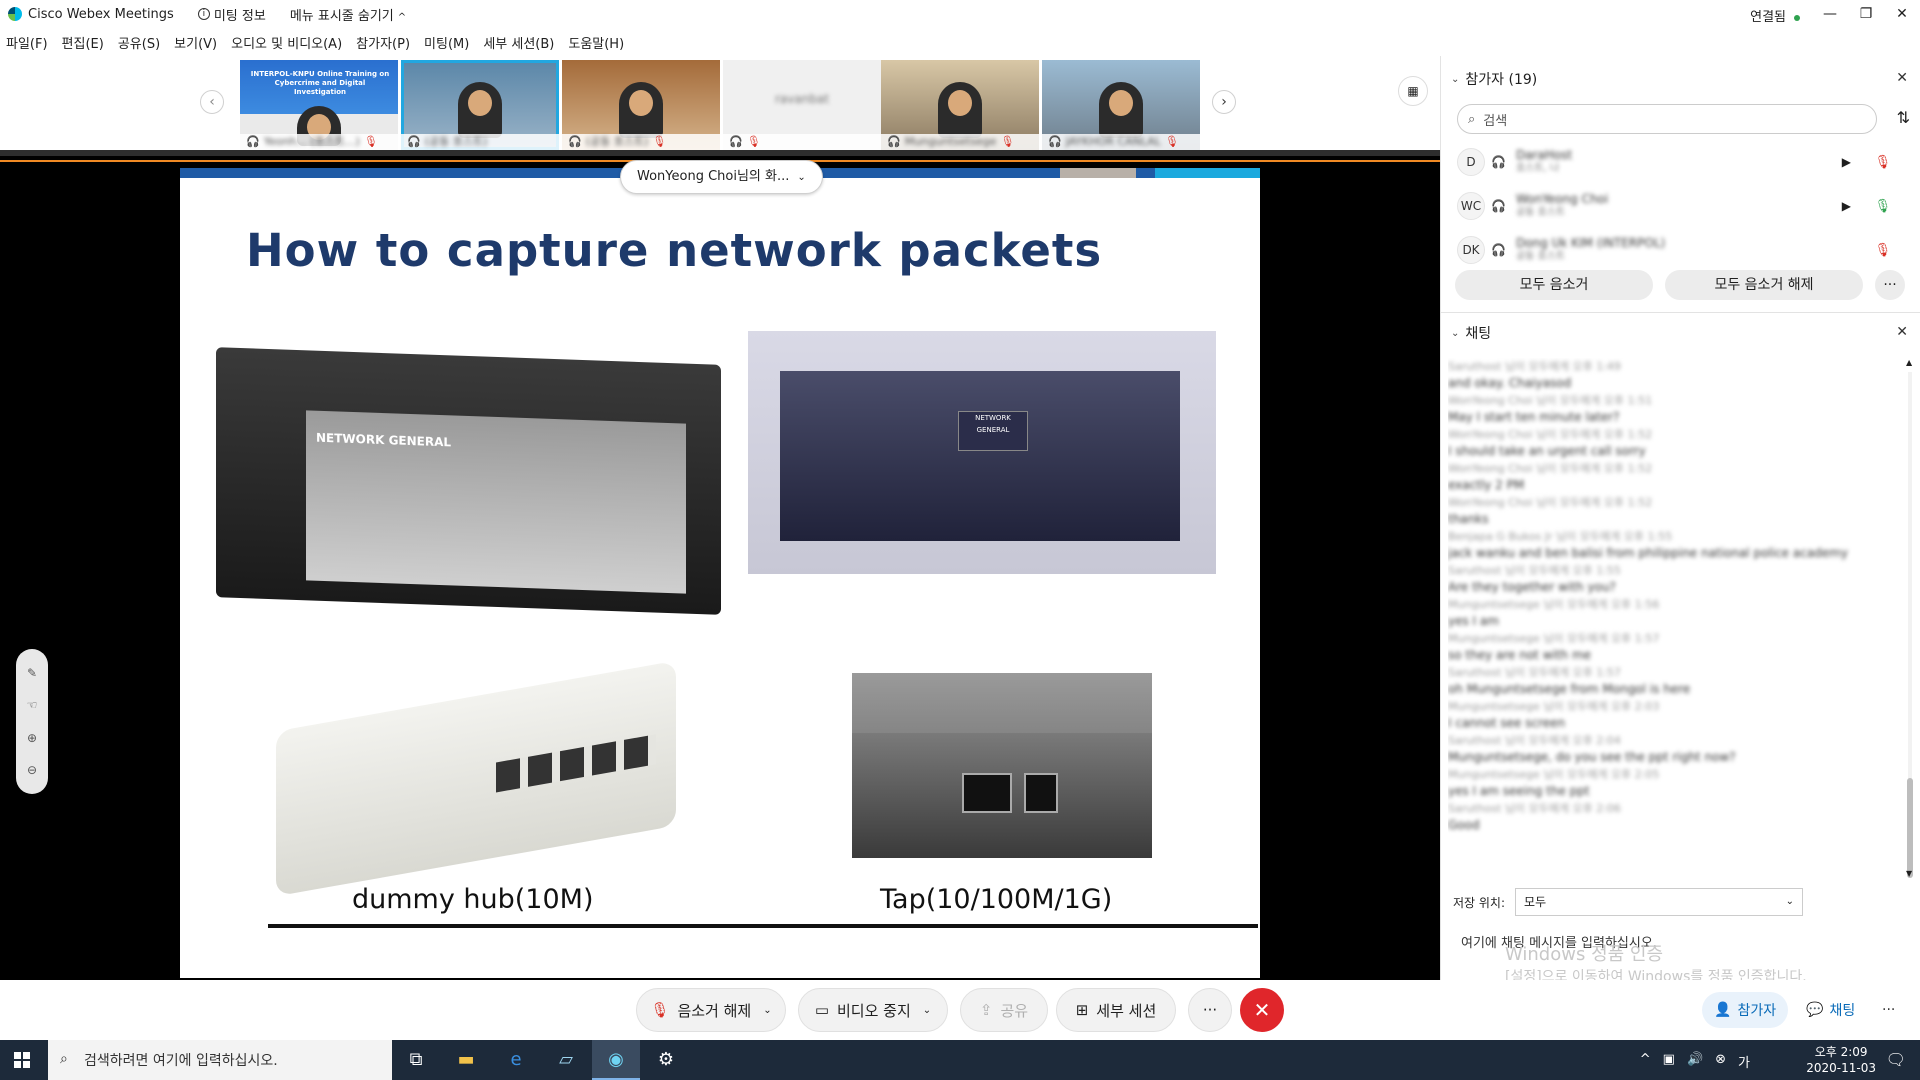  Describe the element at coordinates (596, 42) in the screenshot. I see `menu-help: 도움말(H)` at that location.